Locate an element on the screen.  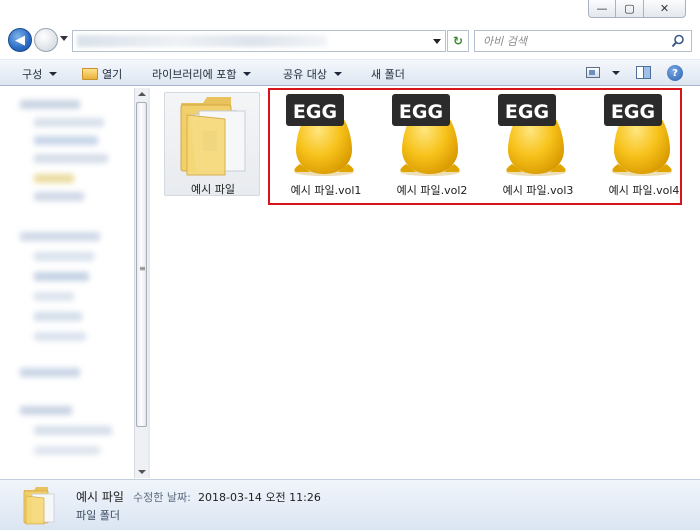
include-in-library-menu: 라이브러리에 포함 is located at coordinates (202, 74).